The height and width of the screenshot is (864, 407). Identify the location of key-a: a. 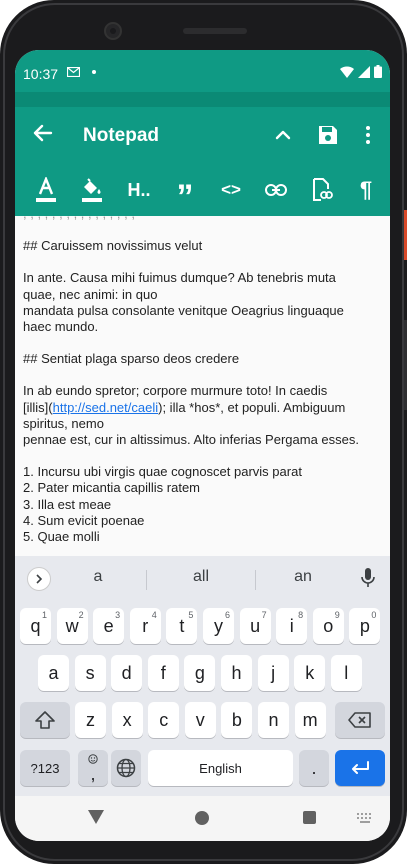
(53, 673).